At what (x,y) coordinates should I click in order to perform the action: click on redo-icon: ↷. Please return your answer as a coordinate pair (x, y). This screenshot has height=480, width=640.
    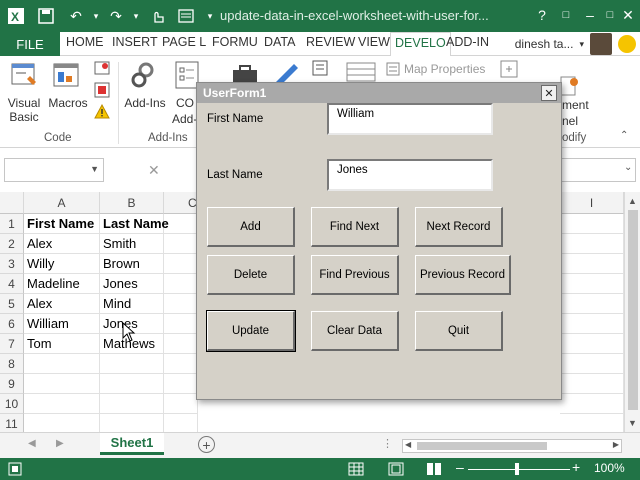
    Looking at the image, I should click on (116, 16).